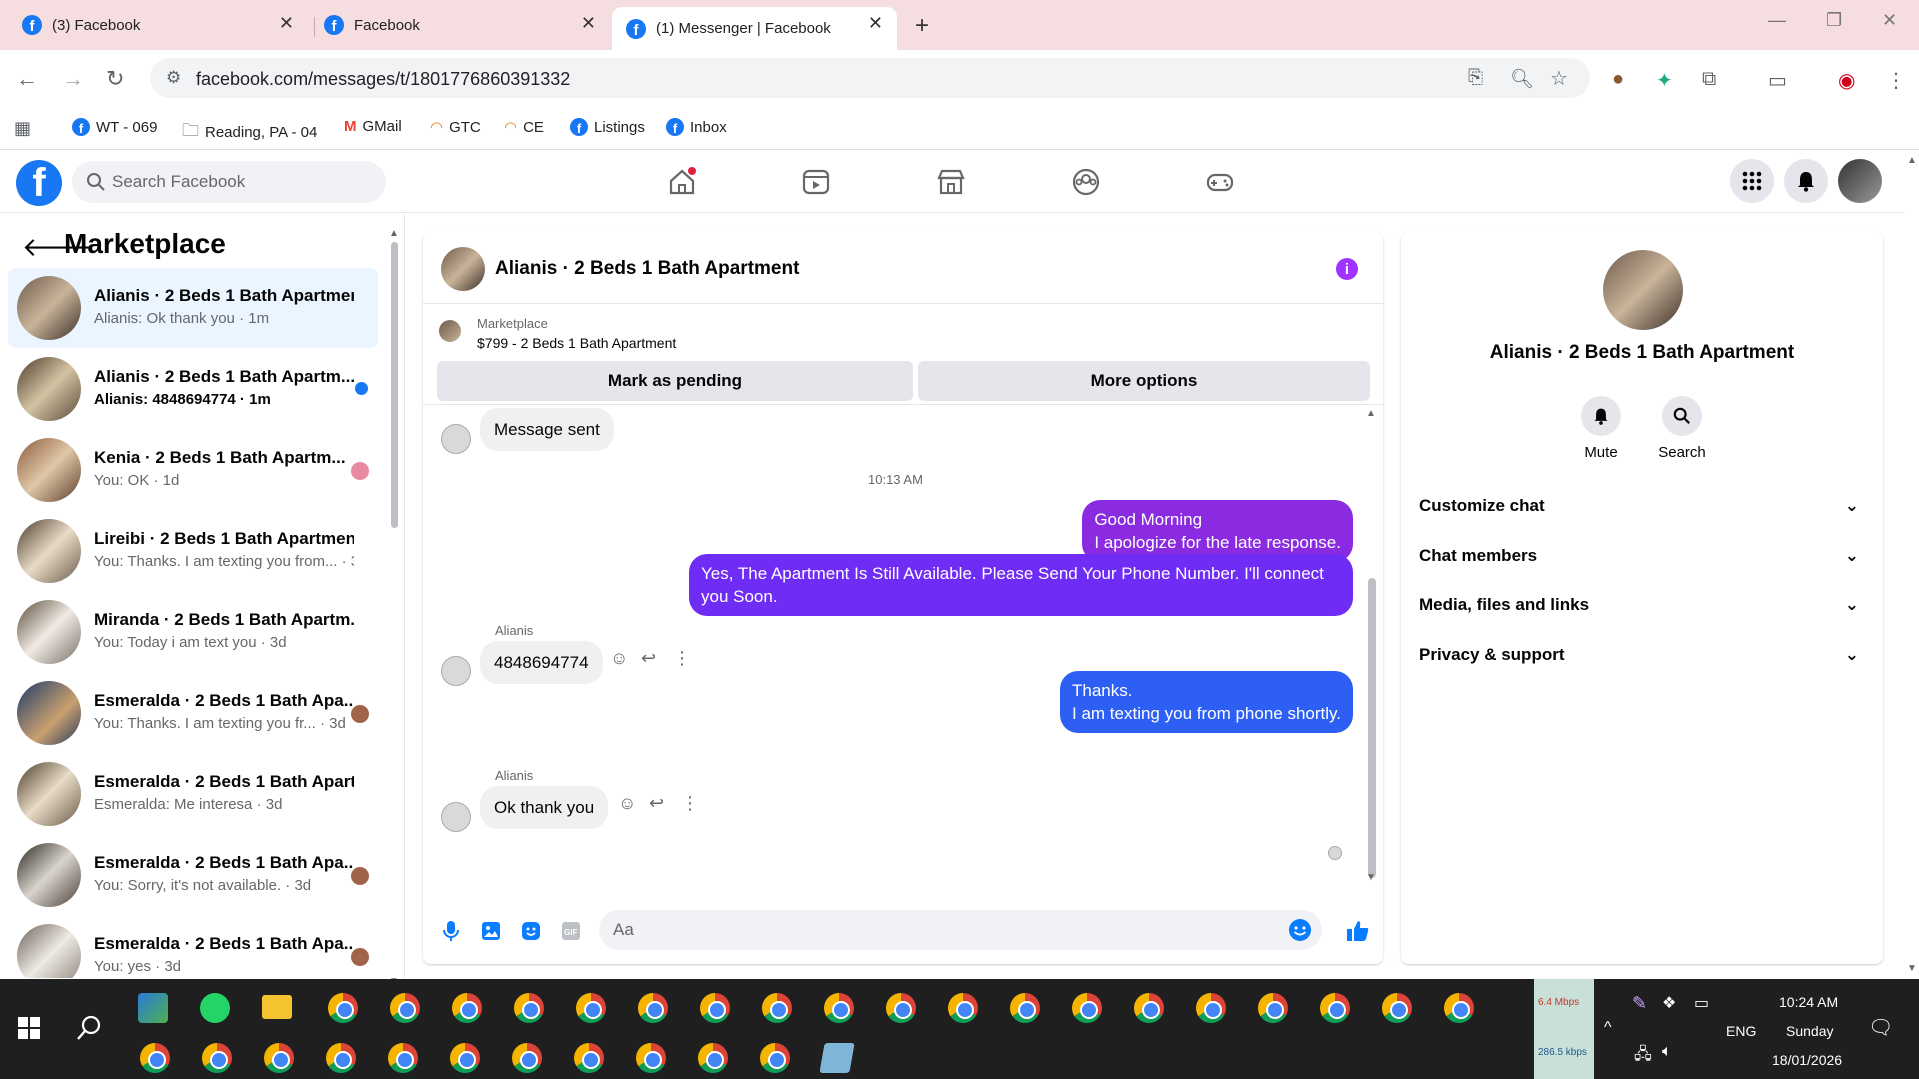 Image resolution: width=1919 pixels, height=1079 pixels. I want to click on apps-grid-icon: ▦, so click(22, 128).